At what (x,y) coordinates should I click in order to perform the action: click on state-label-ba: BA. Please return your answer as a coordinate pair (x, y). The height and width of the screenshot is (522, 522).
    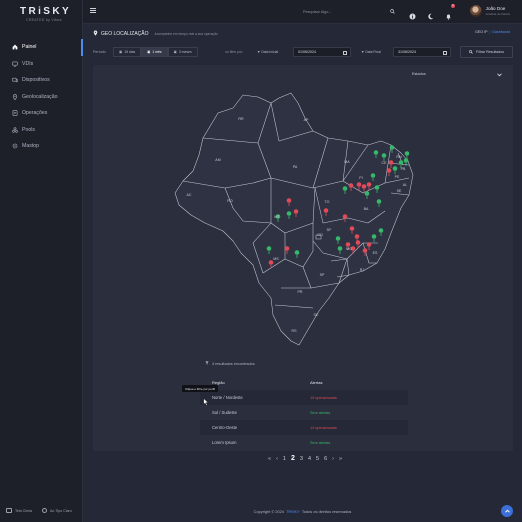
    Looking at the image, I should click on (366, 209).